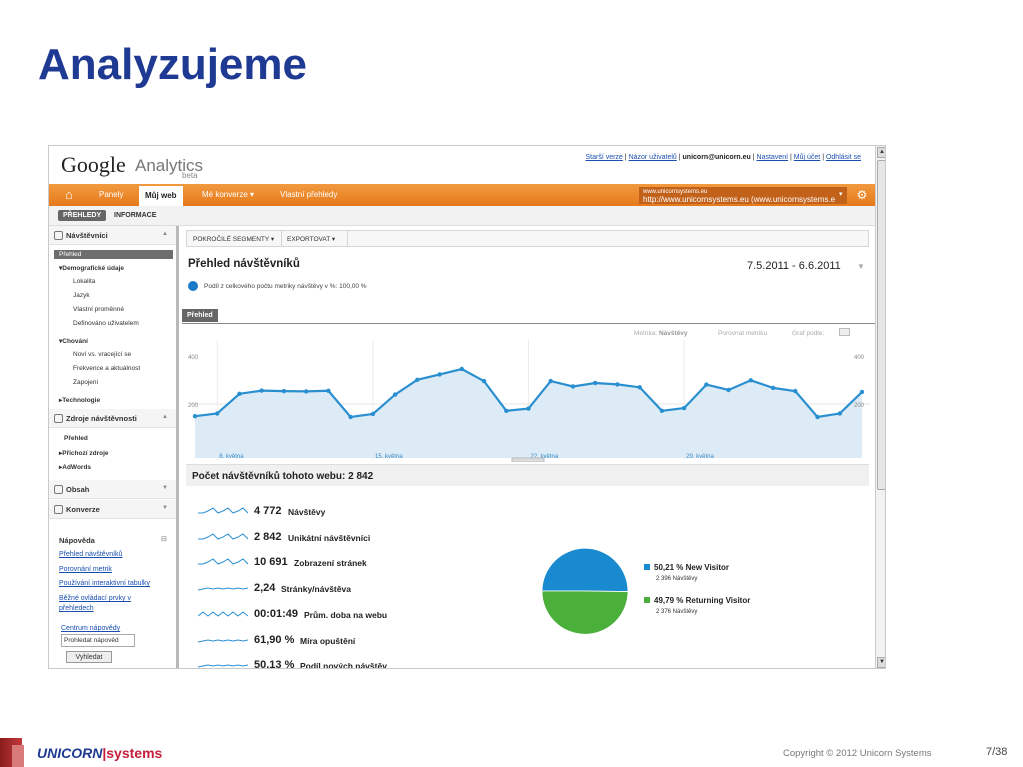 The image size is (1023, 767). I want to click on help-search-input, so click(98, 640).